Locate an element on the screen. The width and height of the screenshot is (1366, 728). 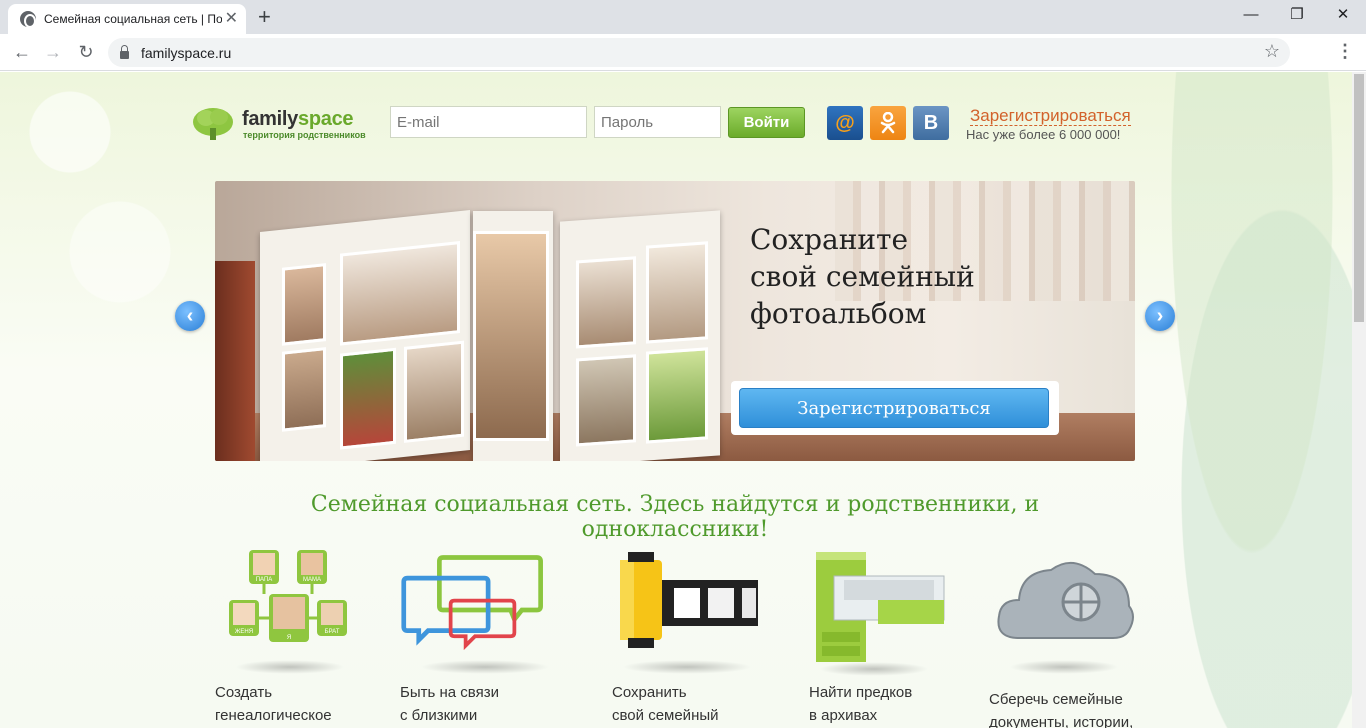
chevron-right-icon: › is located at coordinates (1160, 315).